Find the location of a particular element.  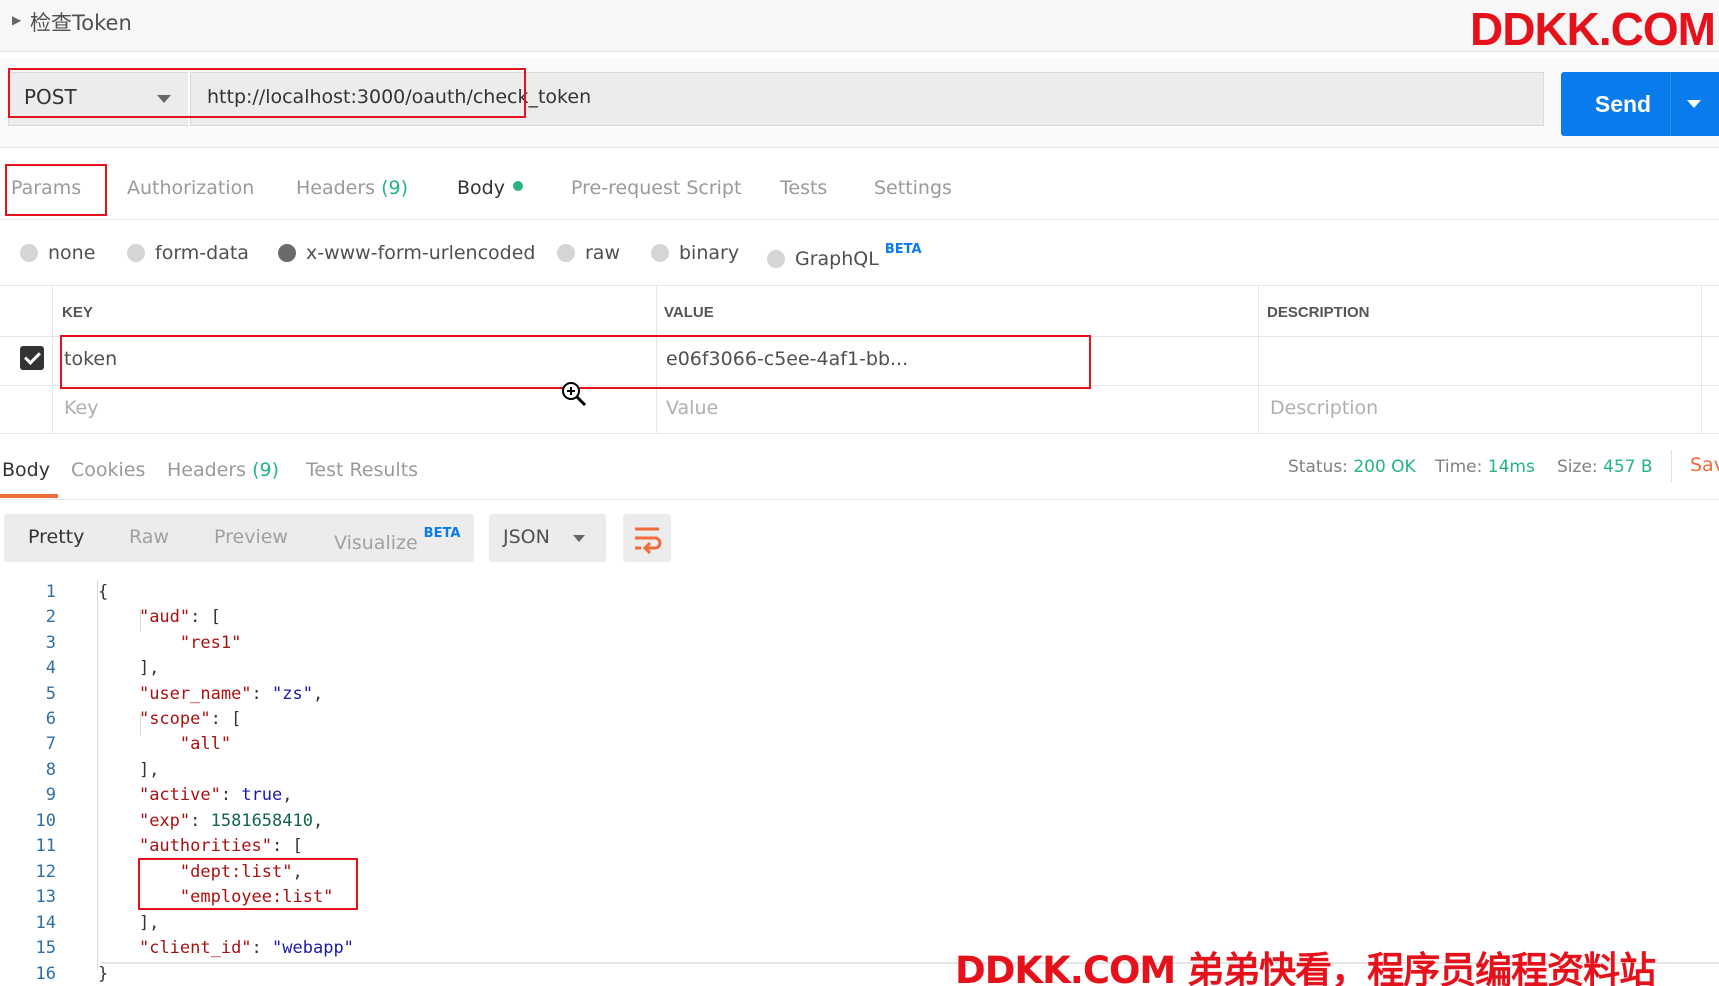

radio-raw: raw is located at coordinates (588, 253).